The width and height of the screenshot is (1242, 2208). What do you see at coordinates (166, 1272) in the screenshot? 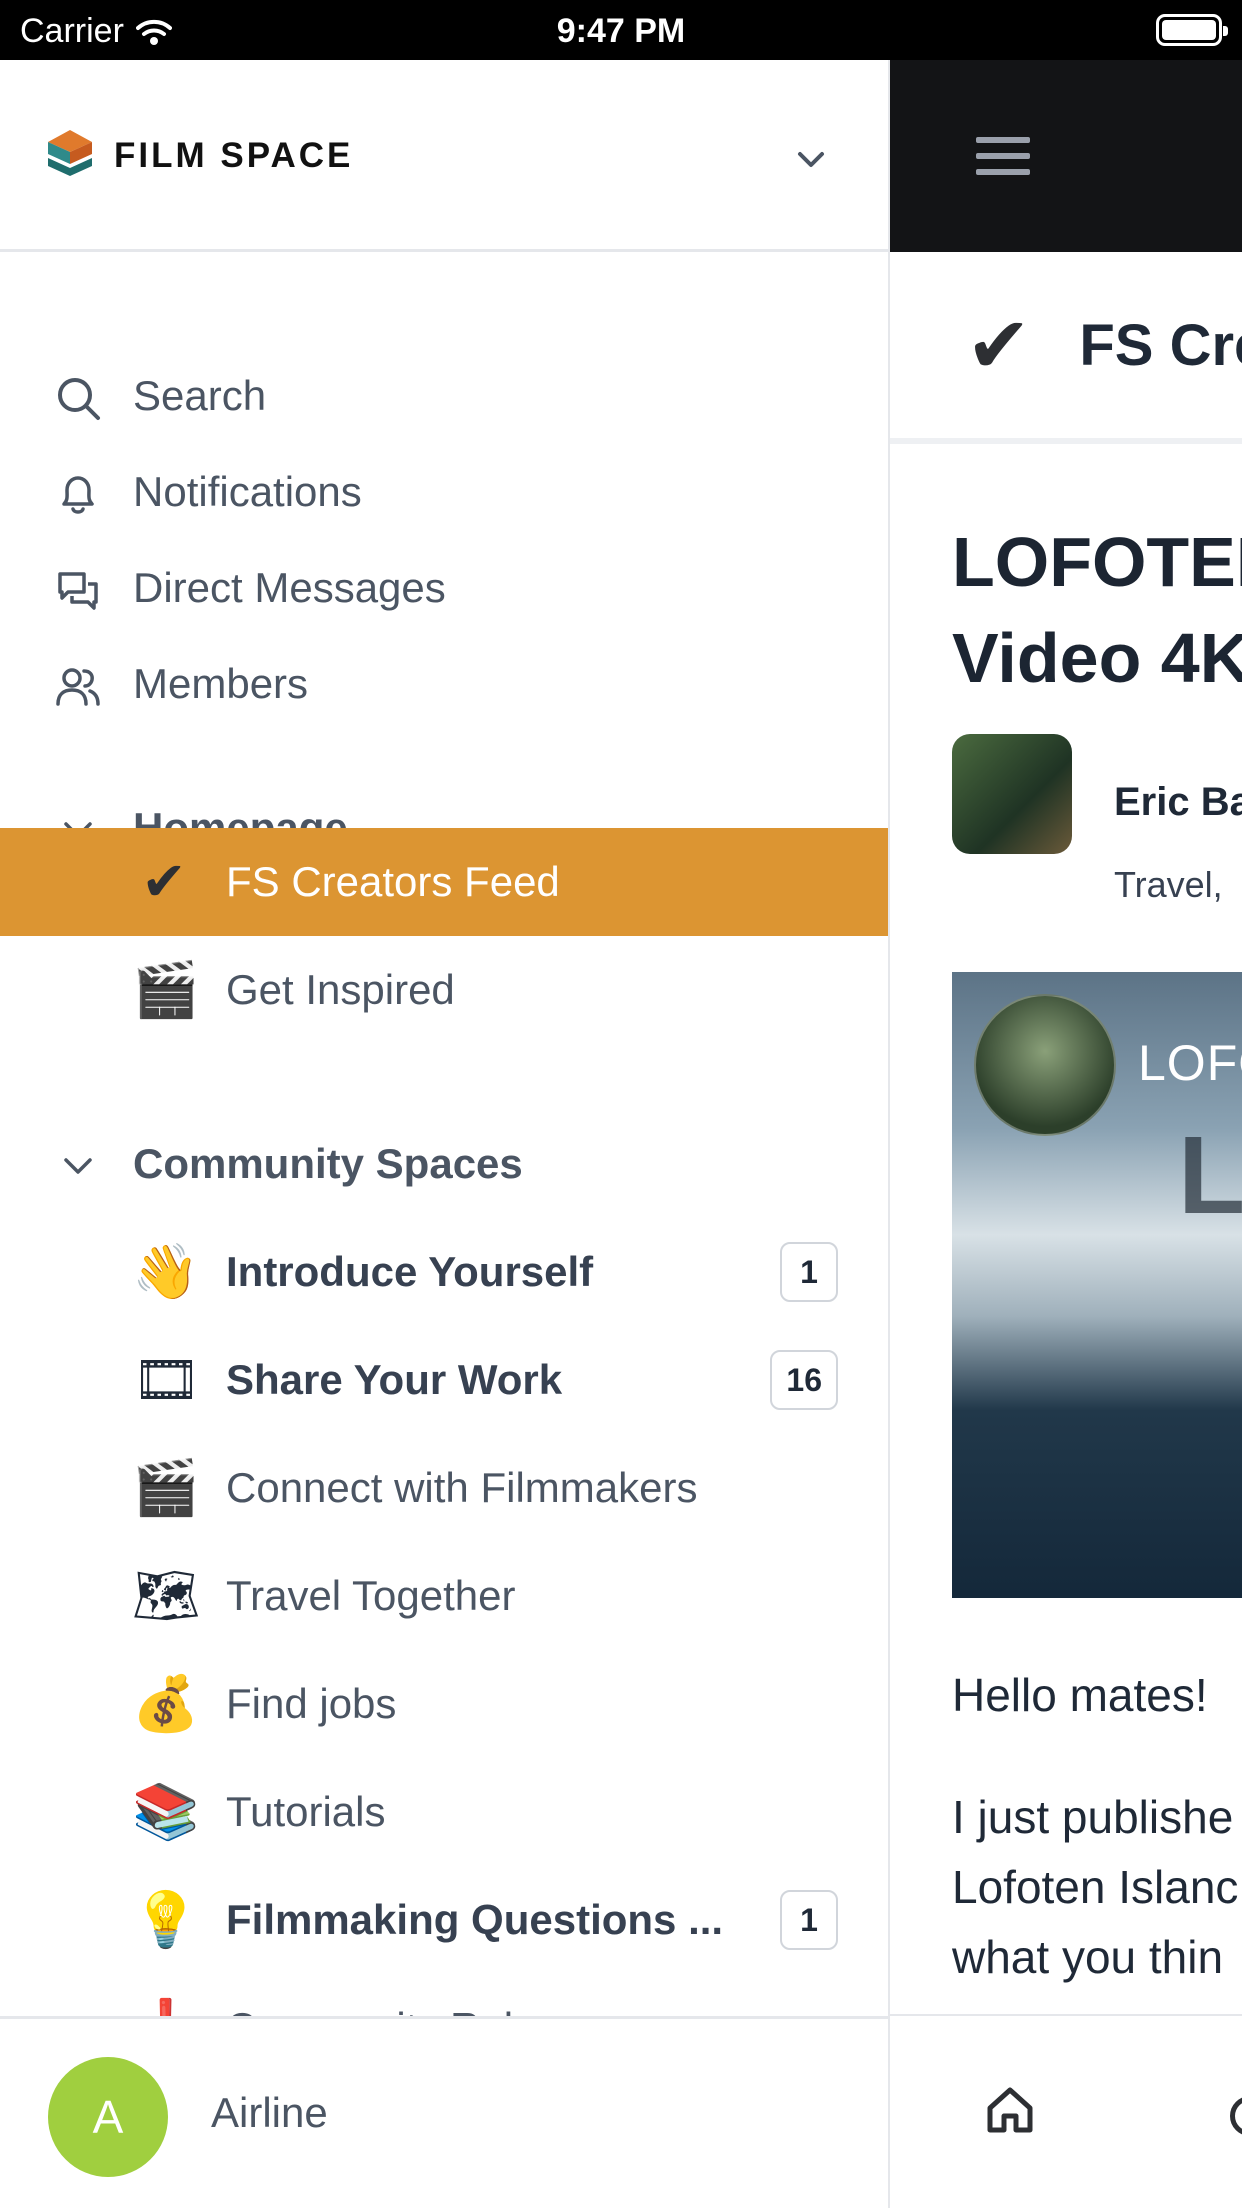
I see `waving-hand-icon: 👋` at bounding box center [166, 1272].